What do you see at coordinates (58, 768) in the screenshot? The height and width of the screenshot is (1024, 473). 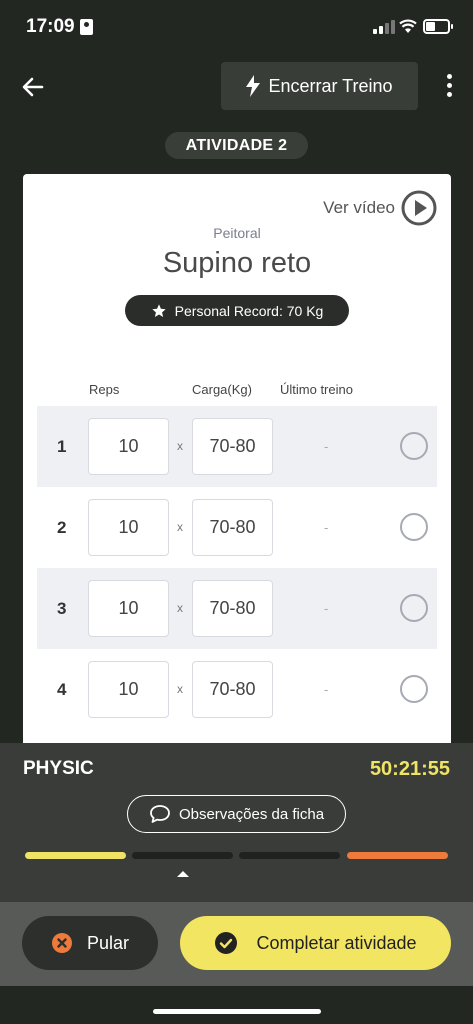 I see `gym-name: PHYSIC` at bounding box center [58, 768].